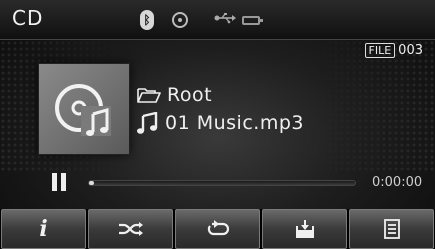 The image size is (435, 249). What do you see at coordinates (91, 183) in the screenshot?
I see `progress-fill` at bounding box center [91, 183].